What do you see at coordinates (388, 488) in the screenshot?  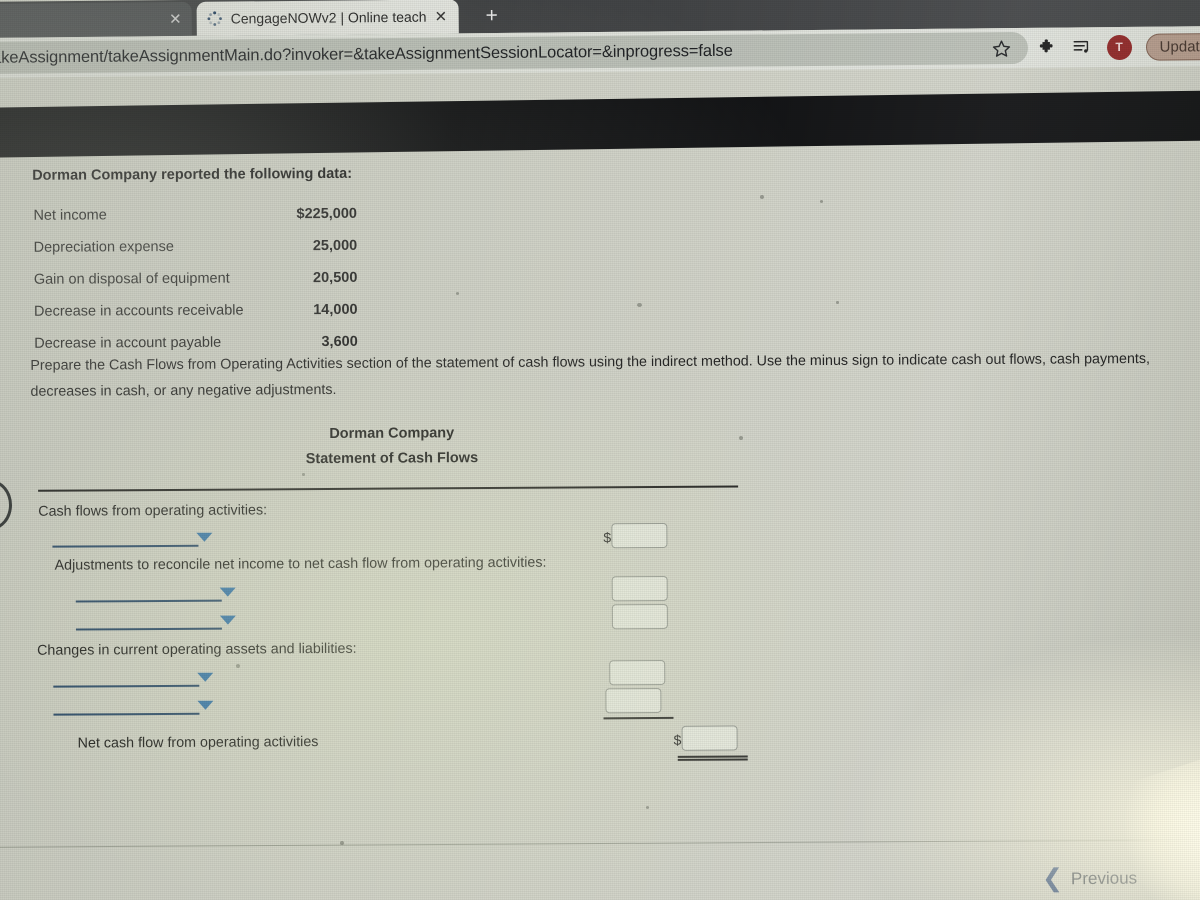 I see `statement-top-rule` at bounding box center [388, 488].